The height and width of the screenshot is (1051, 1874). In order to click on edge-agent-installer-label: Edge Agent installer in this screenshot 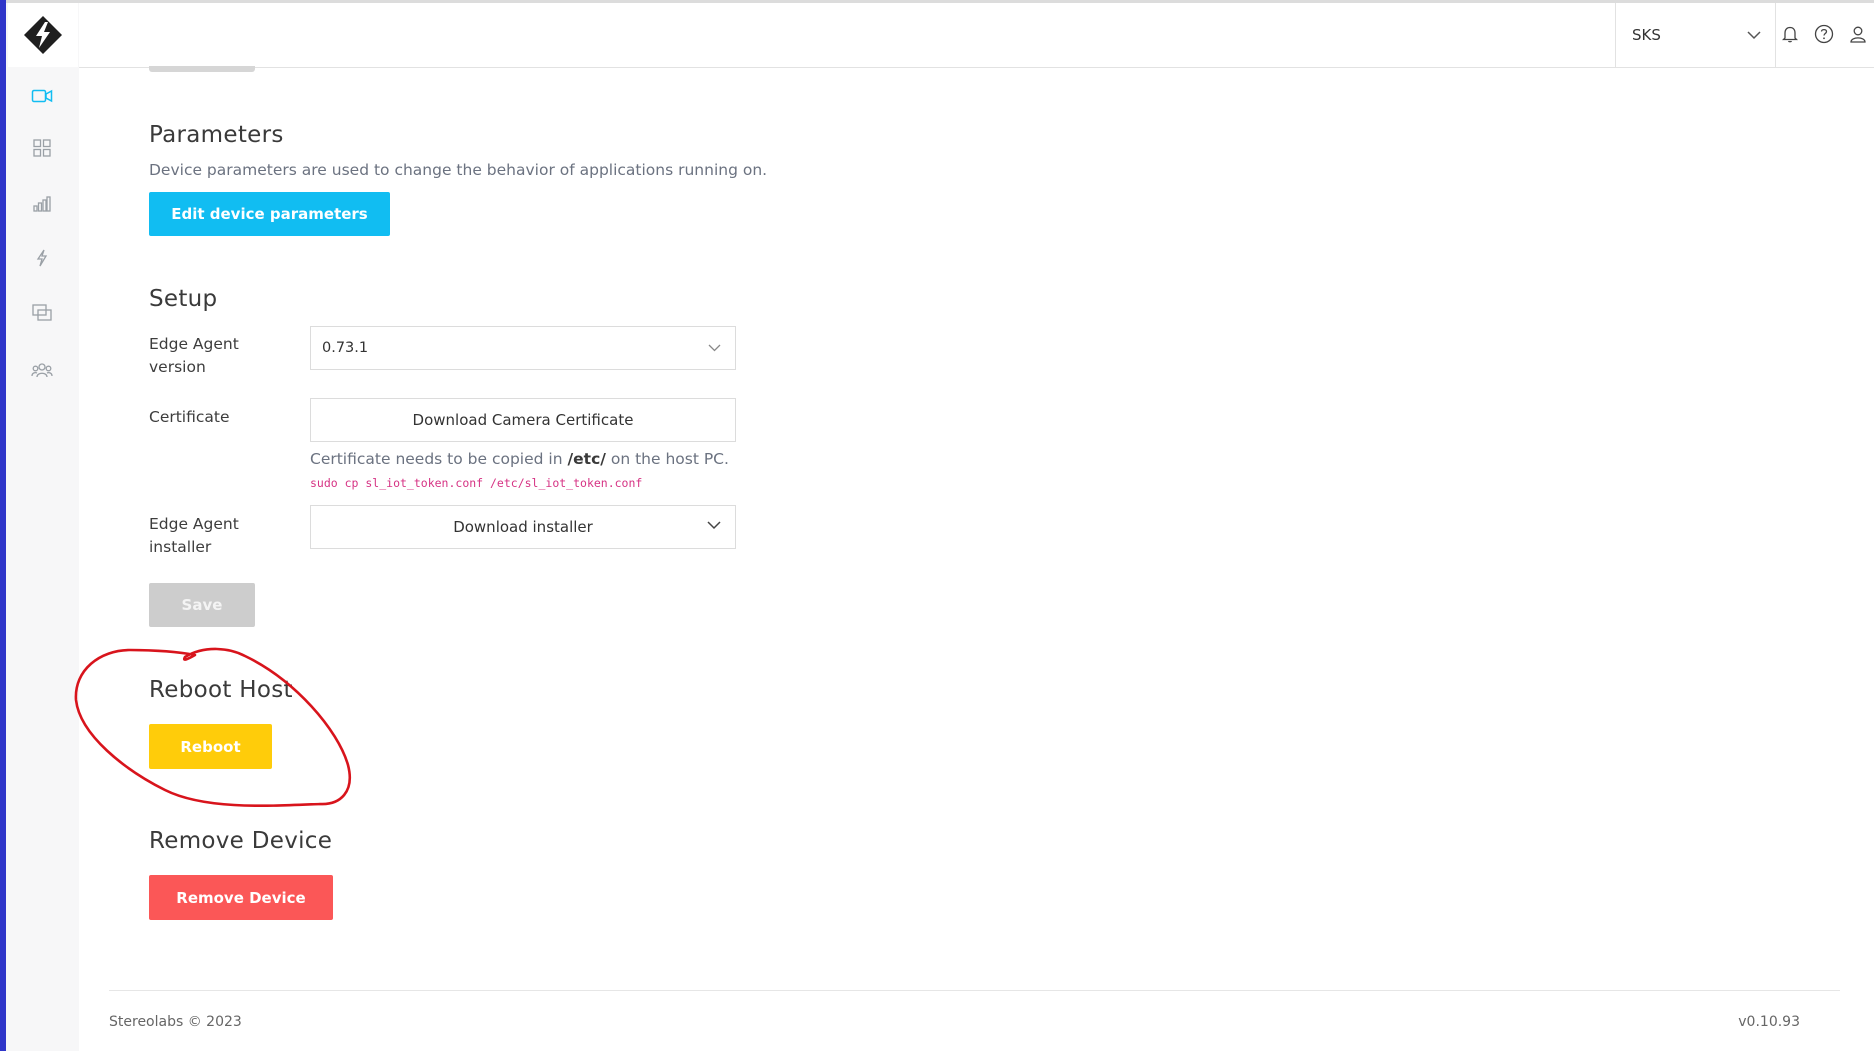, I will do `click(194, 535)`.